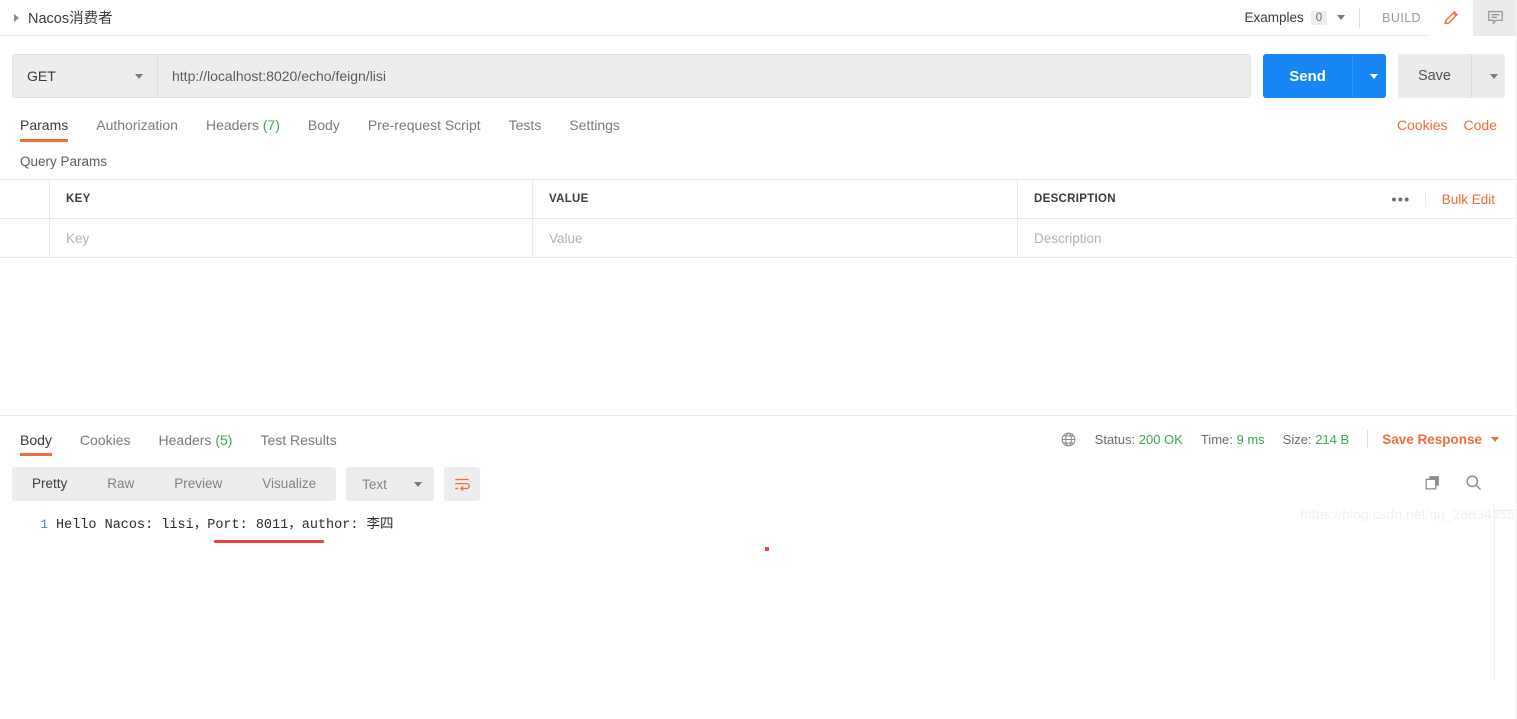 The height and width of the screenshot is (719, 1517). Describe the element at coordinates (44, 125) in the screenshot. I see `tab-label: Params` at that location.